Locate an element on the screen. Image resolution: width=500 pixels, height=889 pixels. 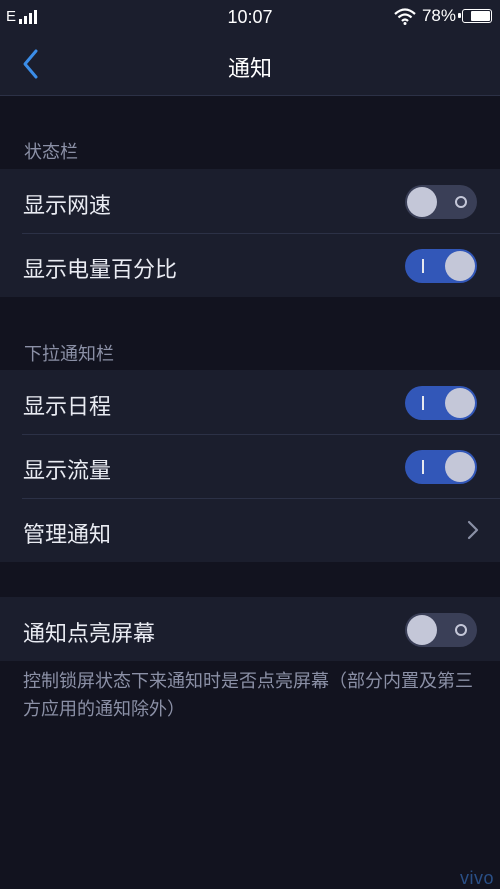
nav-bar: 通知 is located at coordinates (250, 65).